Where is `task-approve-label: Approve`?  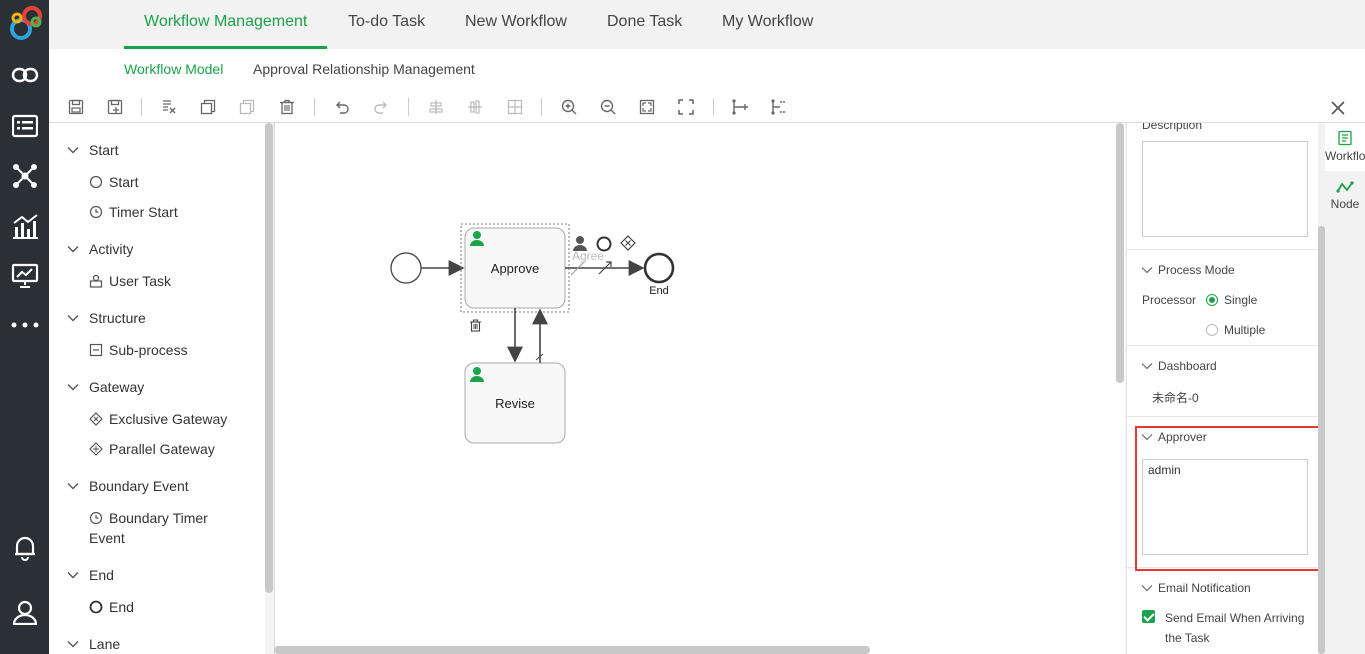
task-approve-label: Approve is located at coordinates (515, 268).